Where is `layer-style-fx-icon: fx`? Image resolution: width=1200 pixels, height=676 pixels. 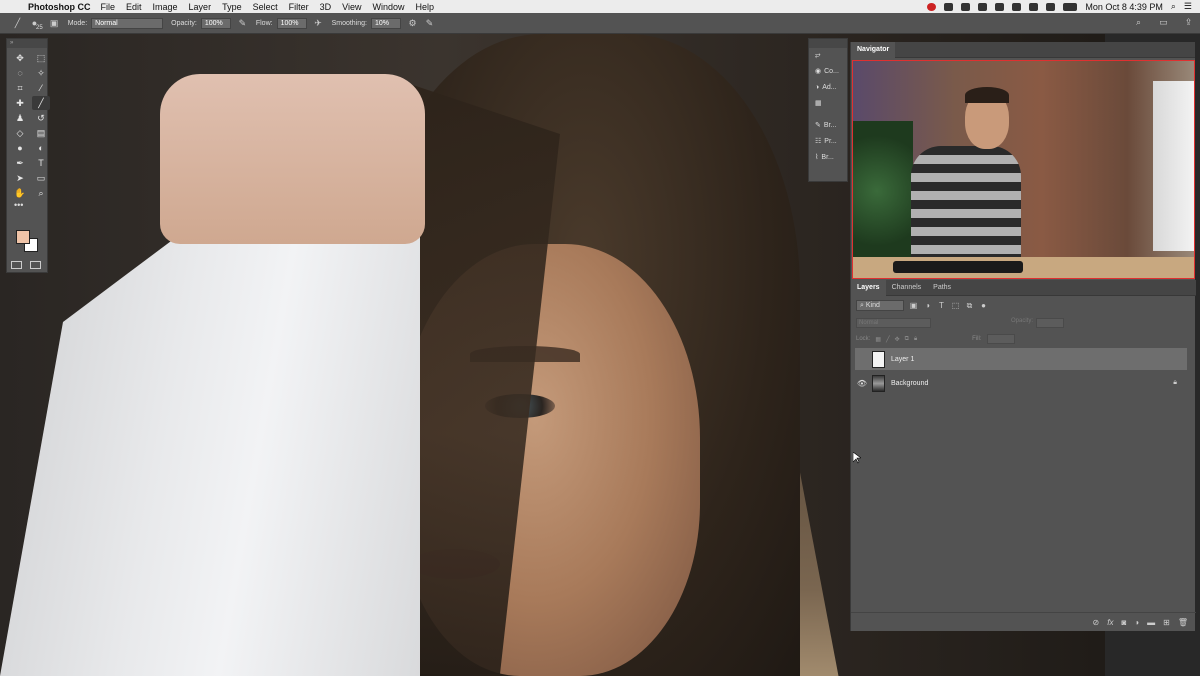
layer-style-fx-icon: fx is located at coordinates (1110, 622).